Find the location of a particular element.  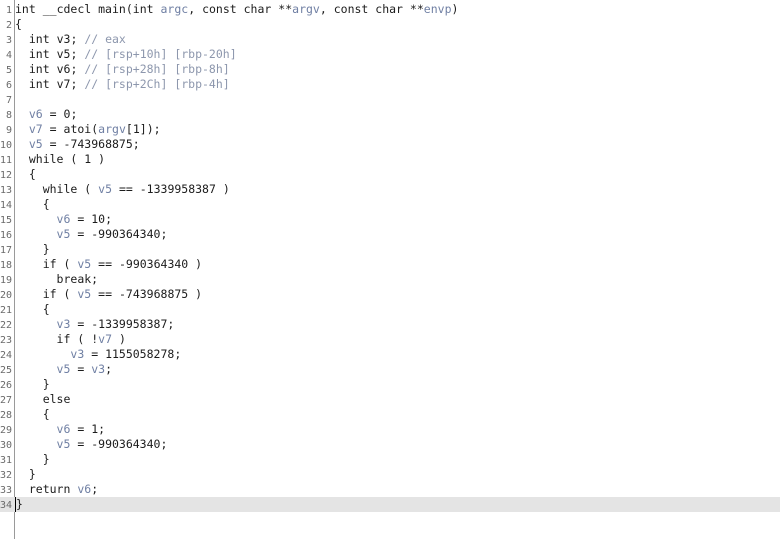

code-line: 8 v6 = 0; is located at coordinates (390, 114).